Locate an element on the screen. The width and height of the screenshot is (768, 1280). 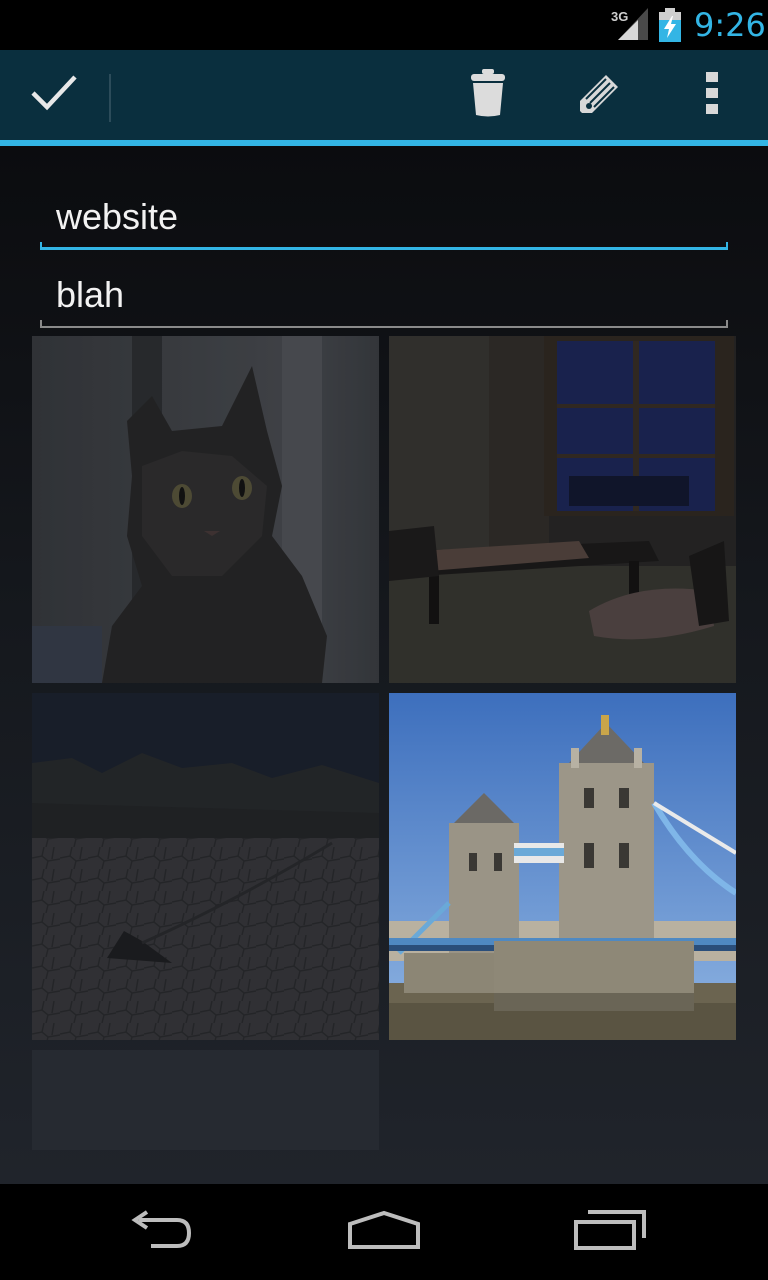
body-field: blah is located at coordinates (384, 298).